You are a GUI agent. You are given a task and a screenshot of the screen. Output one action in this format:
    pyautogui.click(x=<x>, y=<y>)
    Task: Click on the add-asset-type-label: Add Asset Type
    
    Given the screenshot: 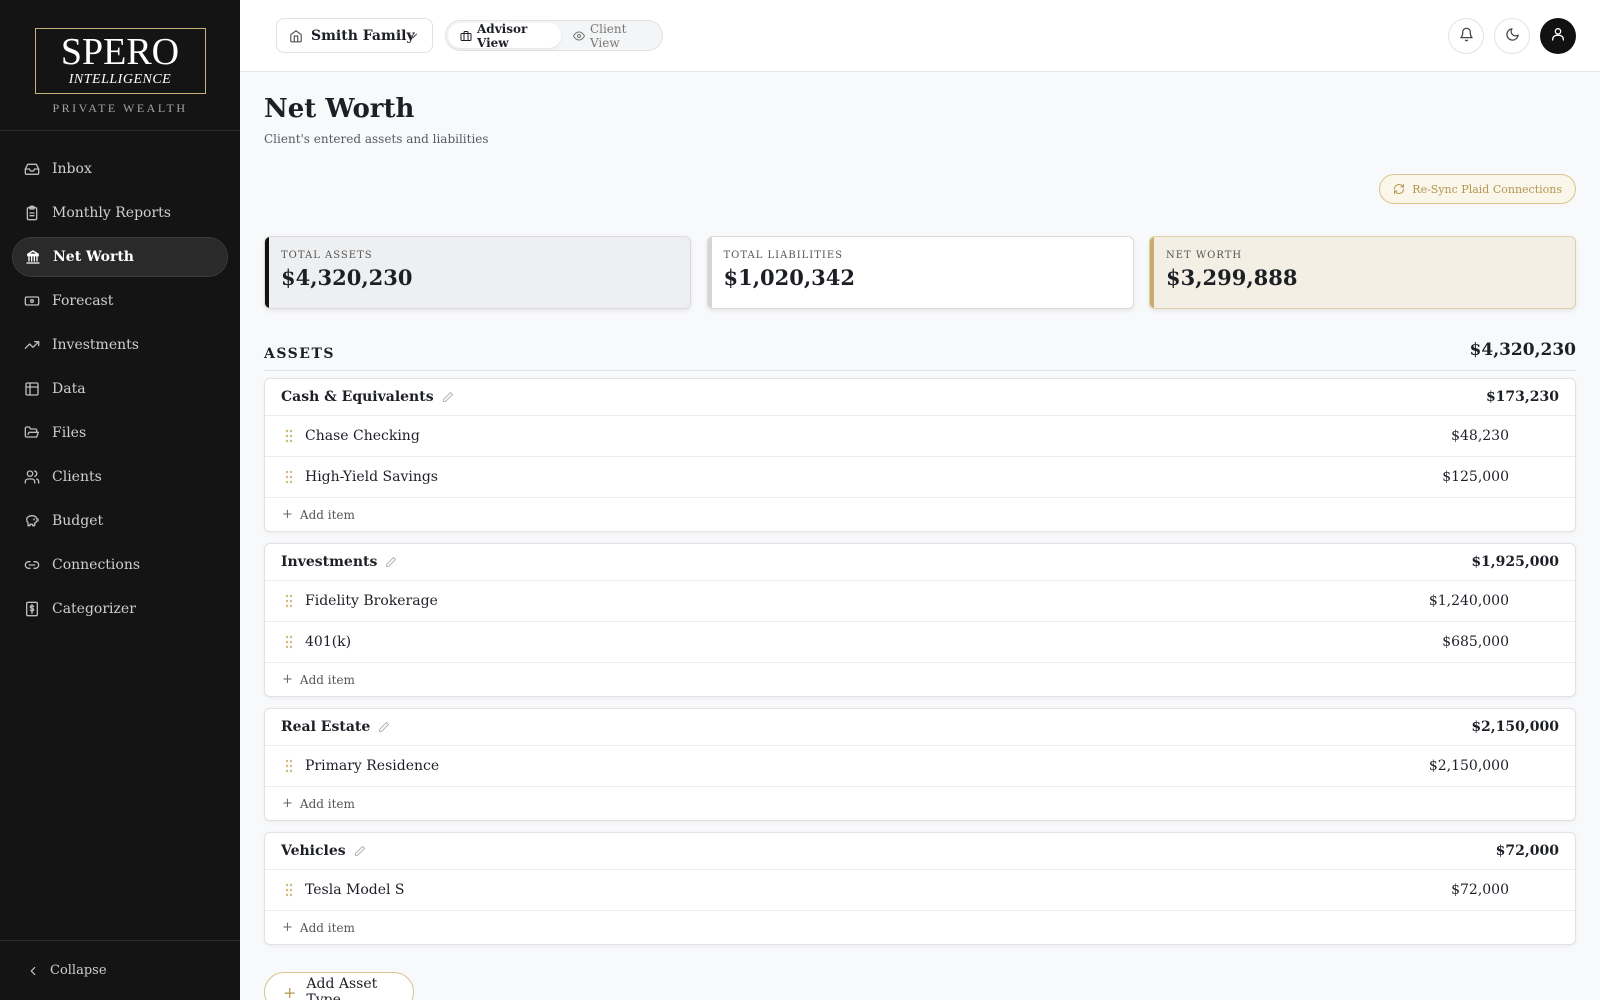 What is the action you would take?
    pyautogui.click(x=342, y=988)
    